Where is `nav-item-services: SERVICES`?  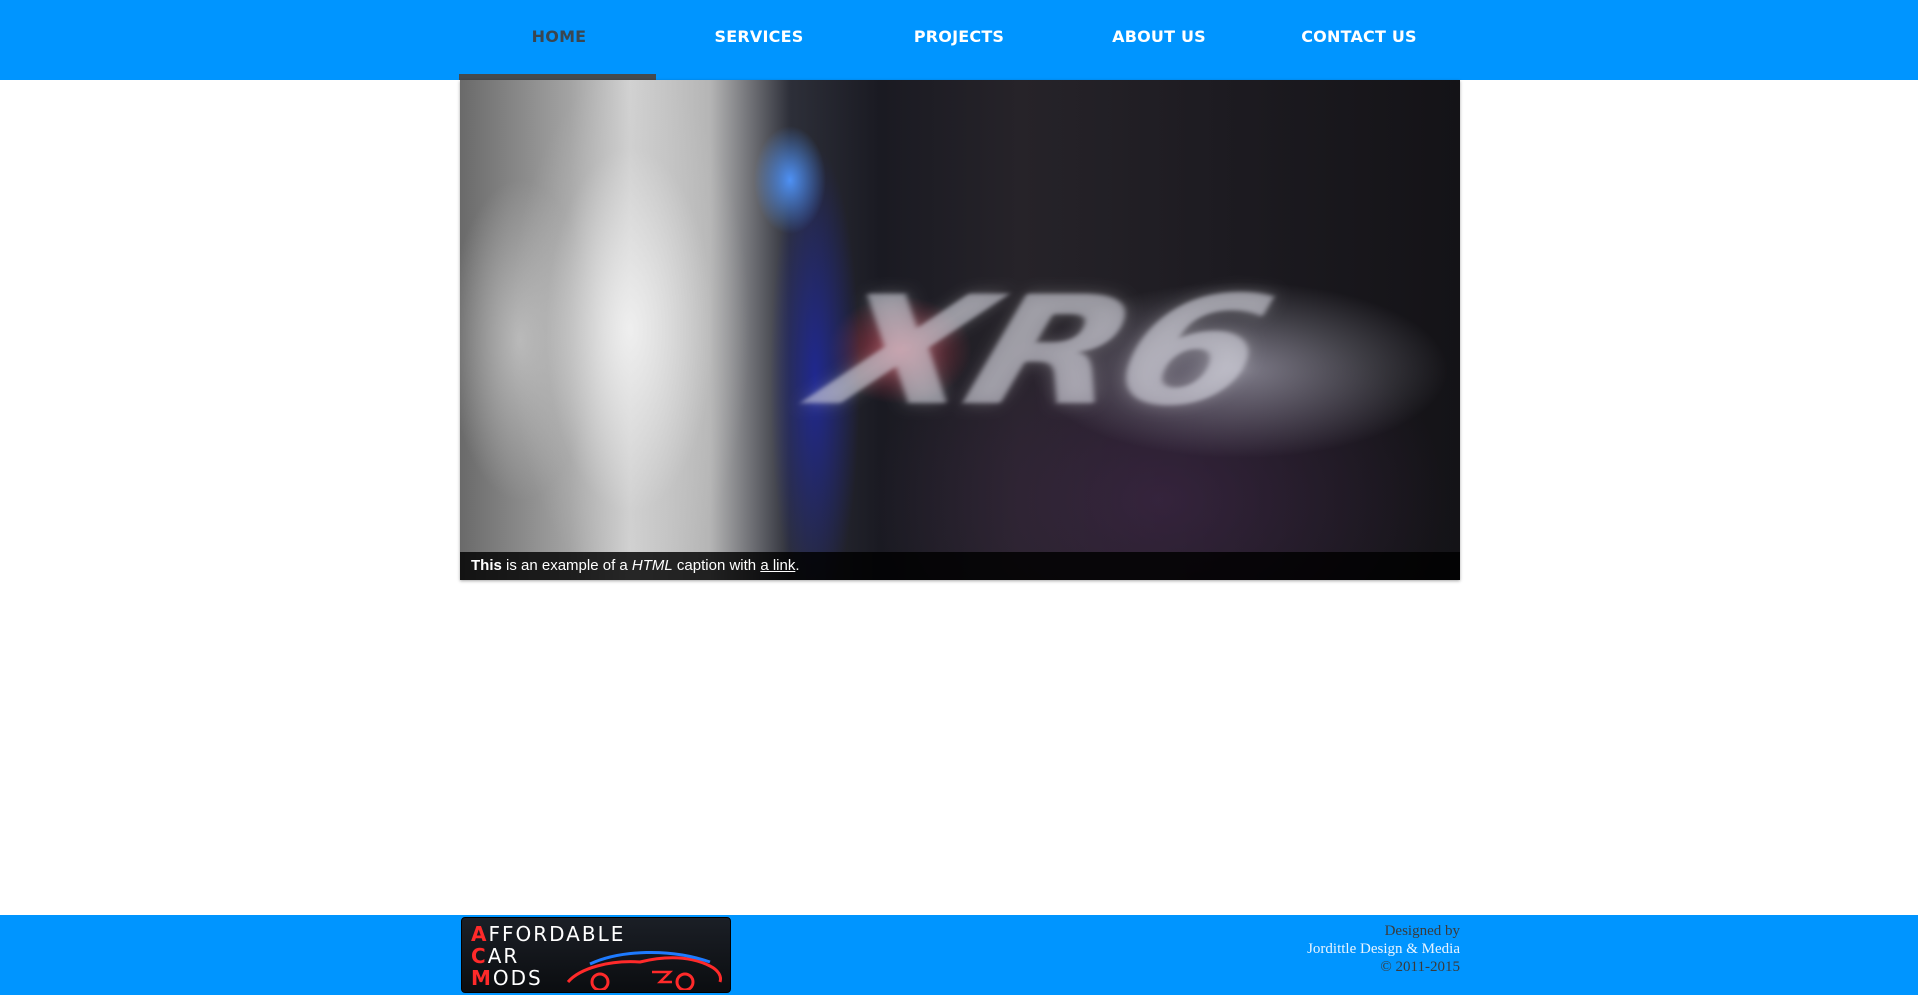 nav-item-services: SERVICES is located at coordinates (759, 40).